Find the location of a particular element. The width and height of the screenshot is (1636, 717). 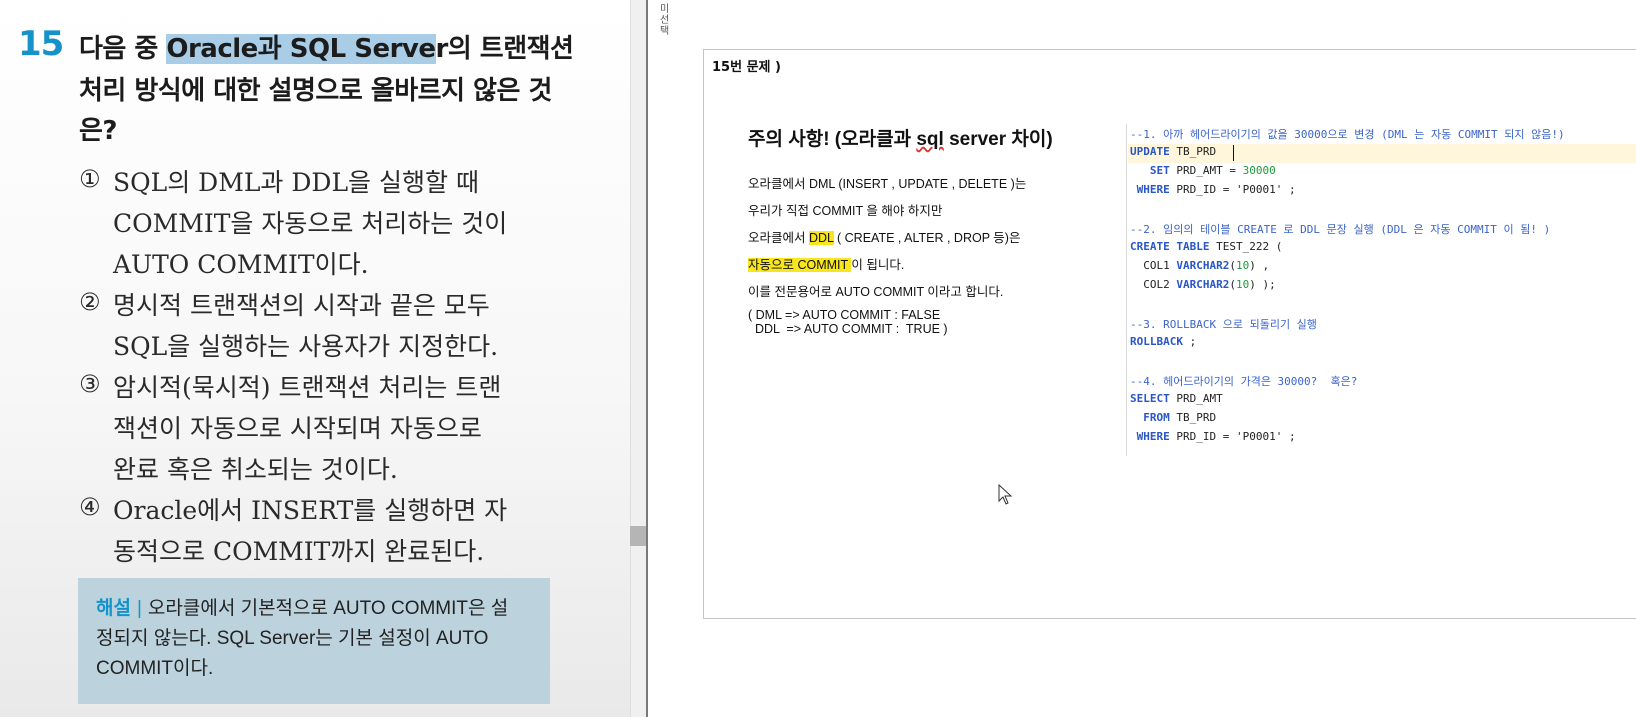

code-gutter-line is located at coordinates (1126, 290).